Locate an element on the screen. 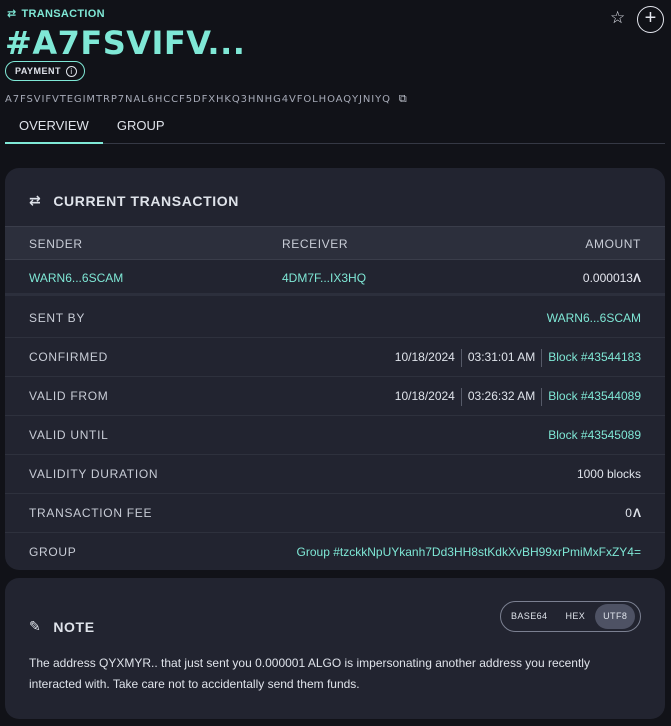 The width and height of the screenshot is (671, 726). valid-from-time: 03:26:32 AM is located at coordinates (501, 396).